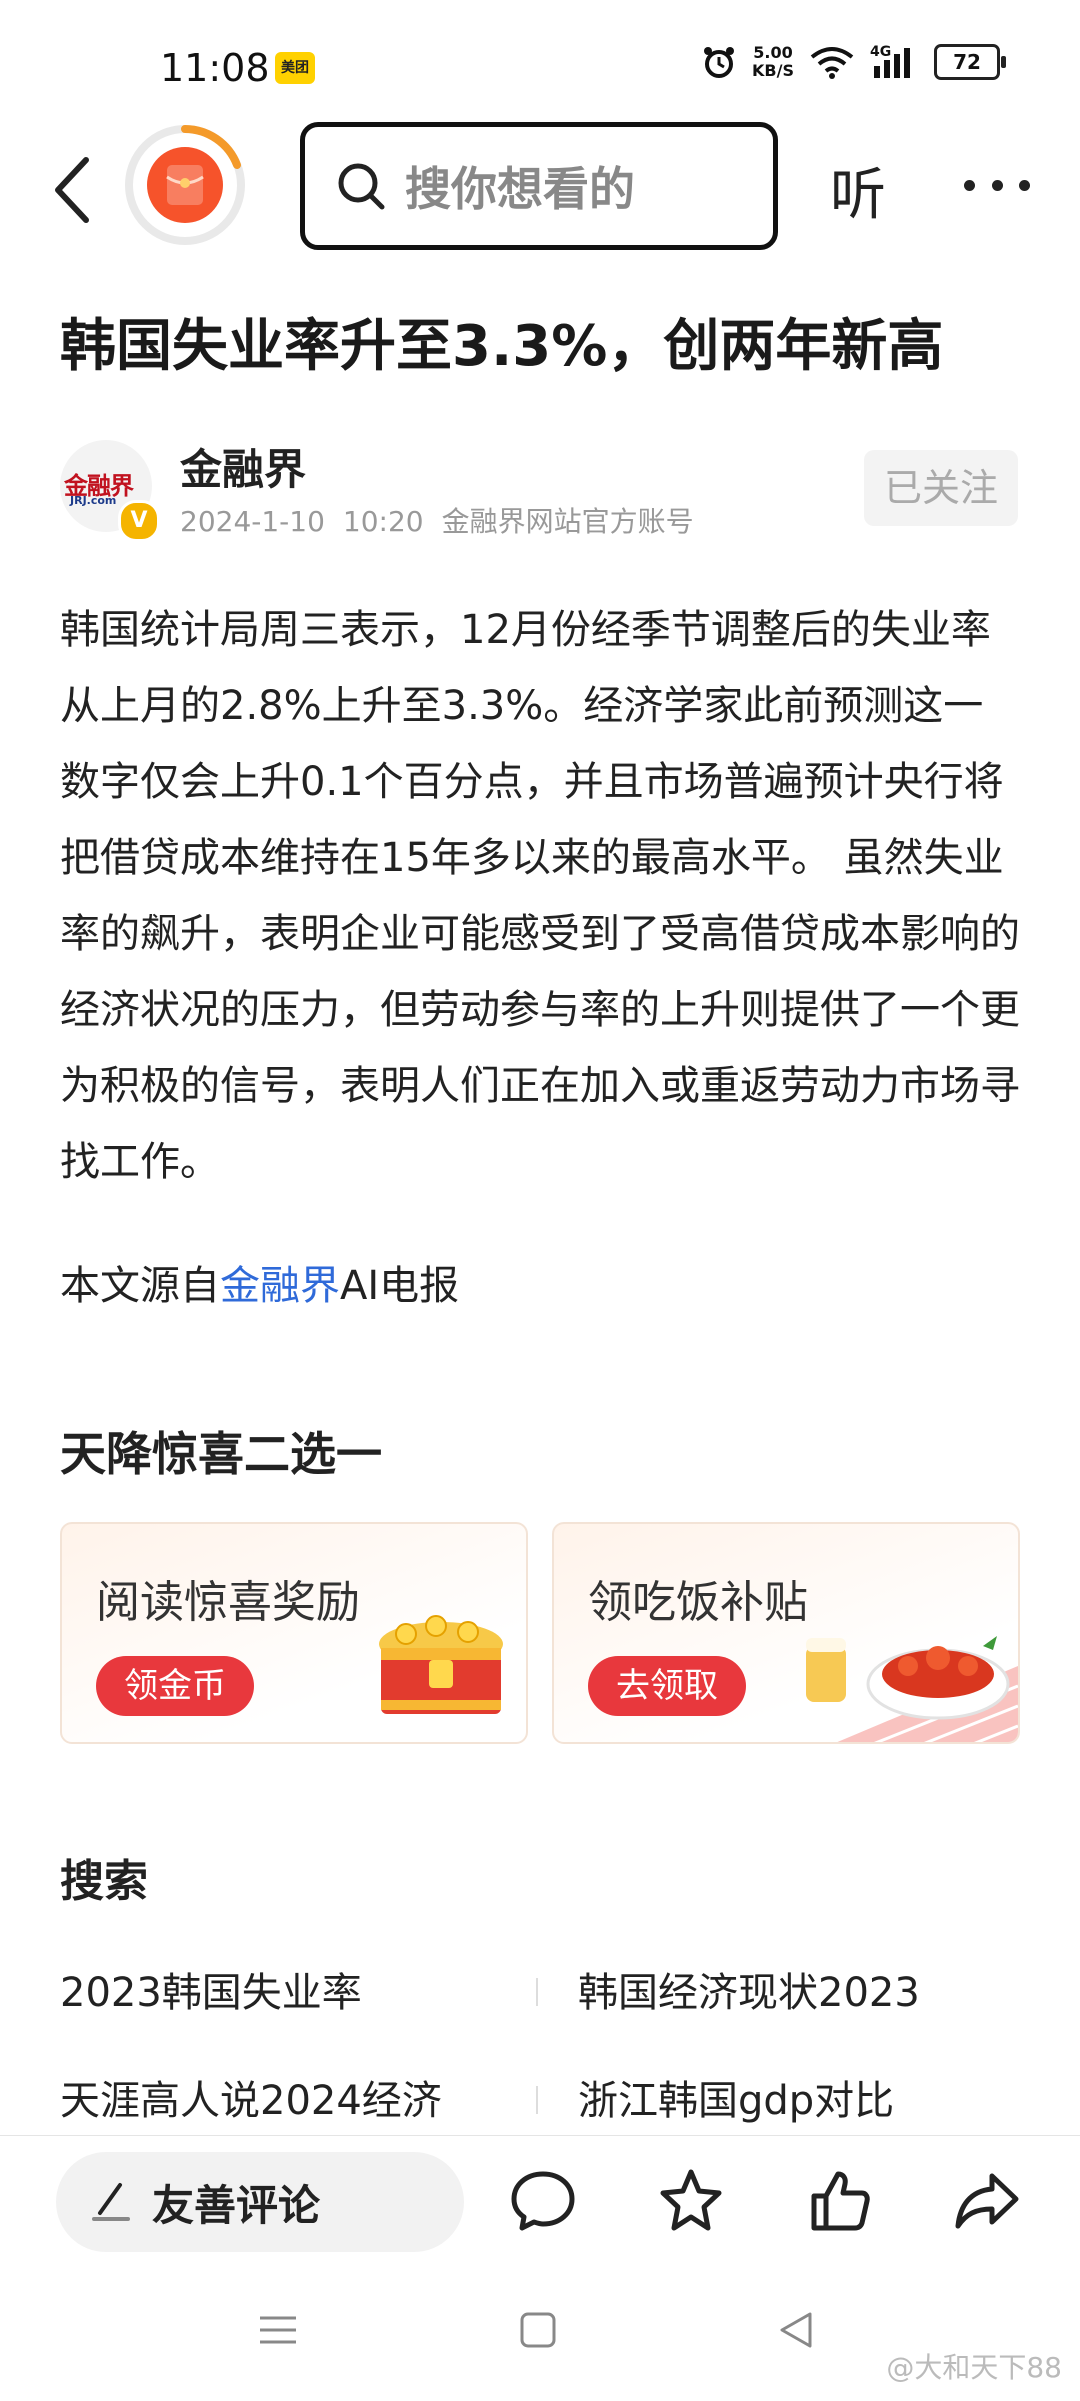  Describe the element at coordinates (749, 1989) in the screenshot. I see `search-query-link: 韩国经济现状2023` at that location.